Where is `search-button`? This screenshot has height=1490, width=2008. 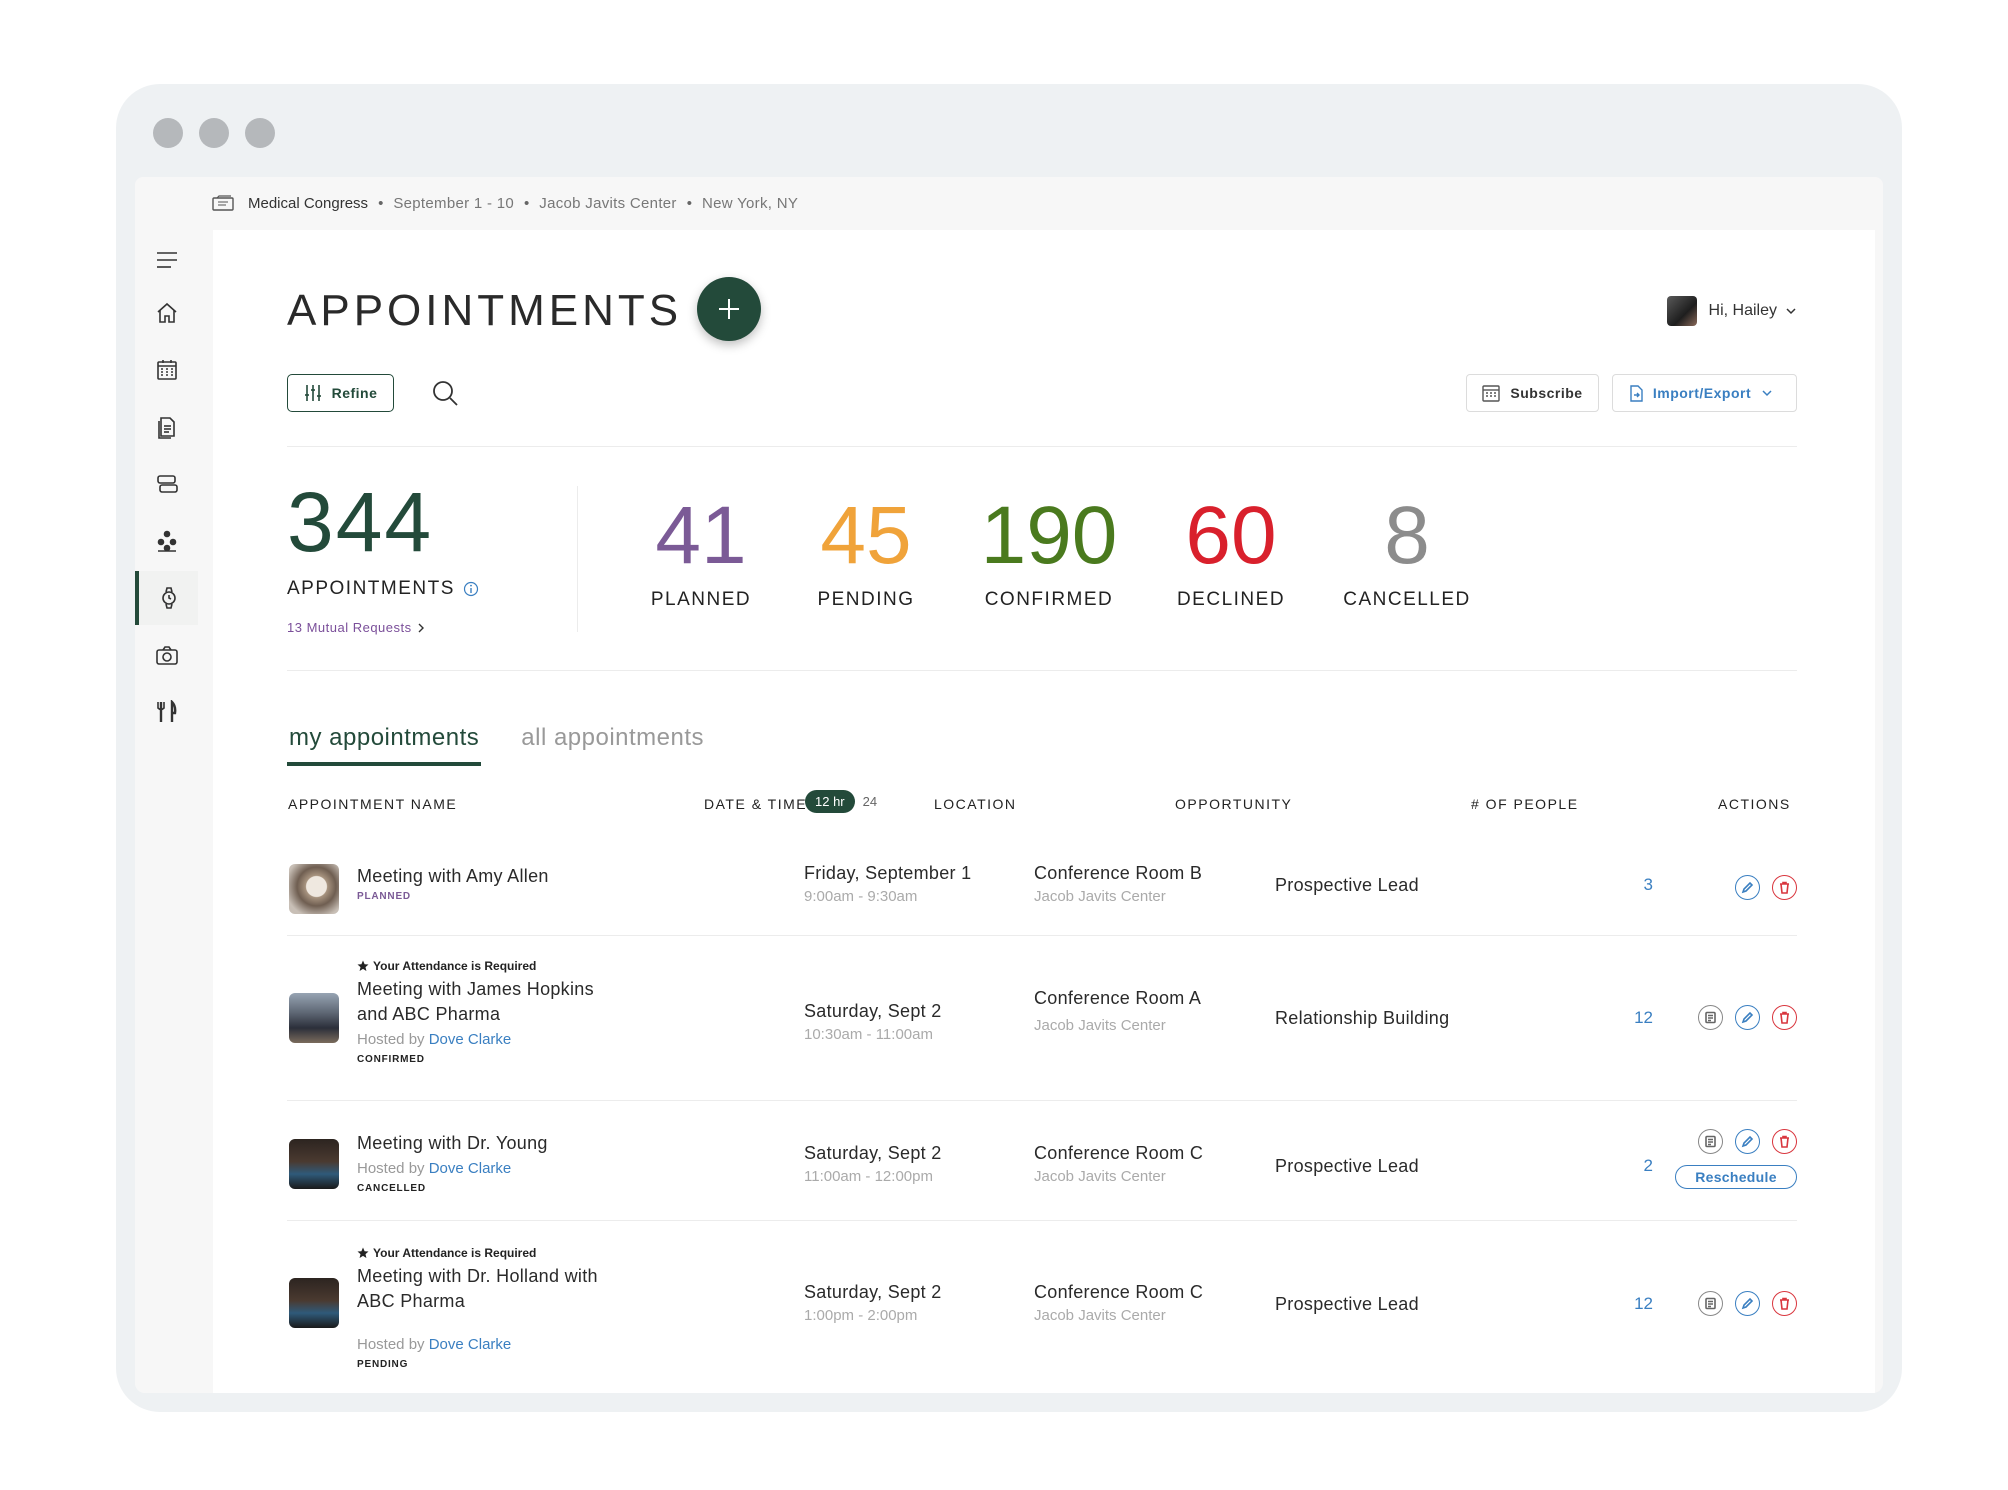
search-button is located at coordinates (445, 393).